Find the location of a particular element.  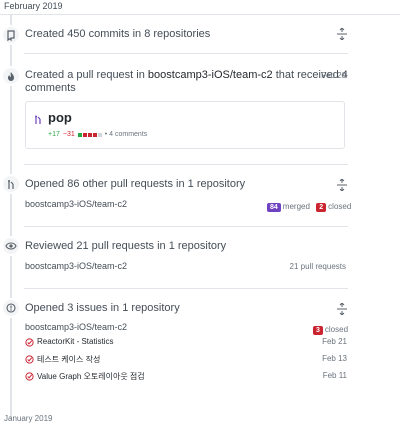

activity-title: Created 450 commits in 8 repositories is located at coordinates (118, 34).